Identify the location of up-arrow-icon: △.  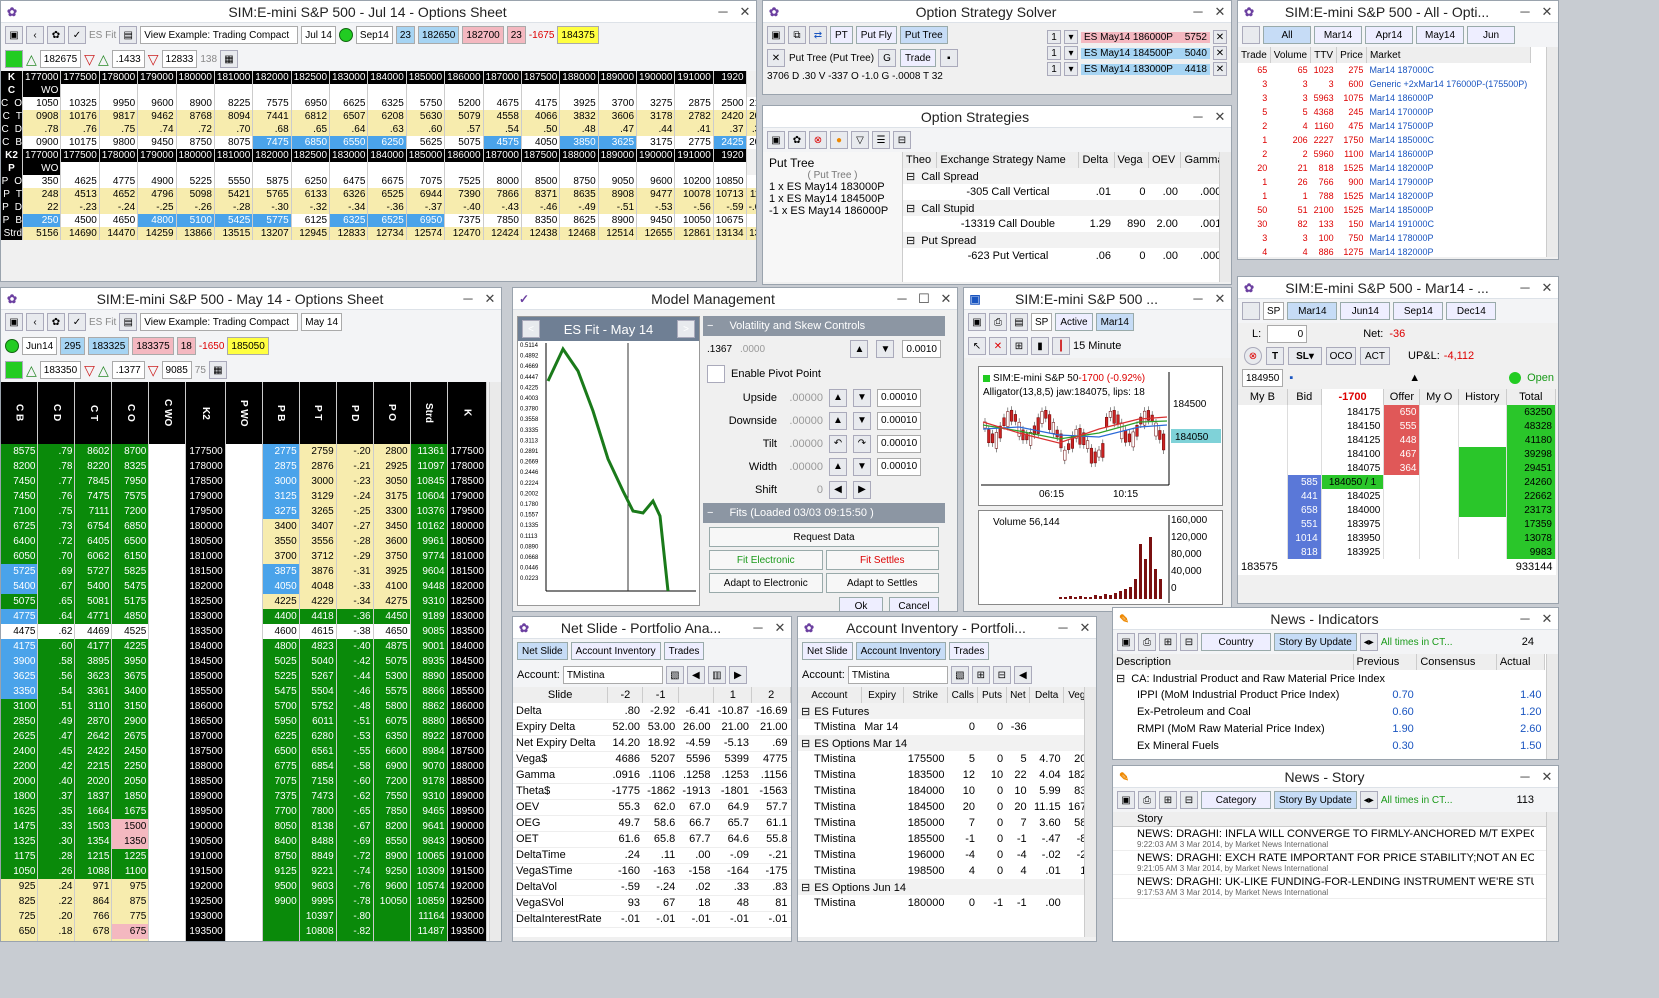
(31, 370).